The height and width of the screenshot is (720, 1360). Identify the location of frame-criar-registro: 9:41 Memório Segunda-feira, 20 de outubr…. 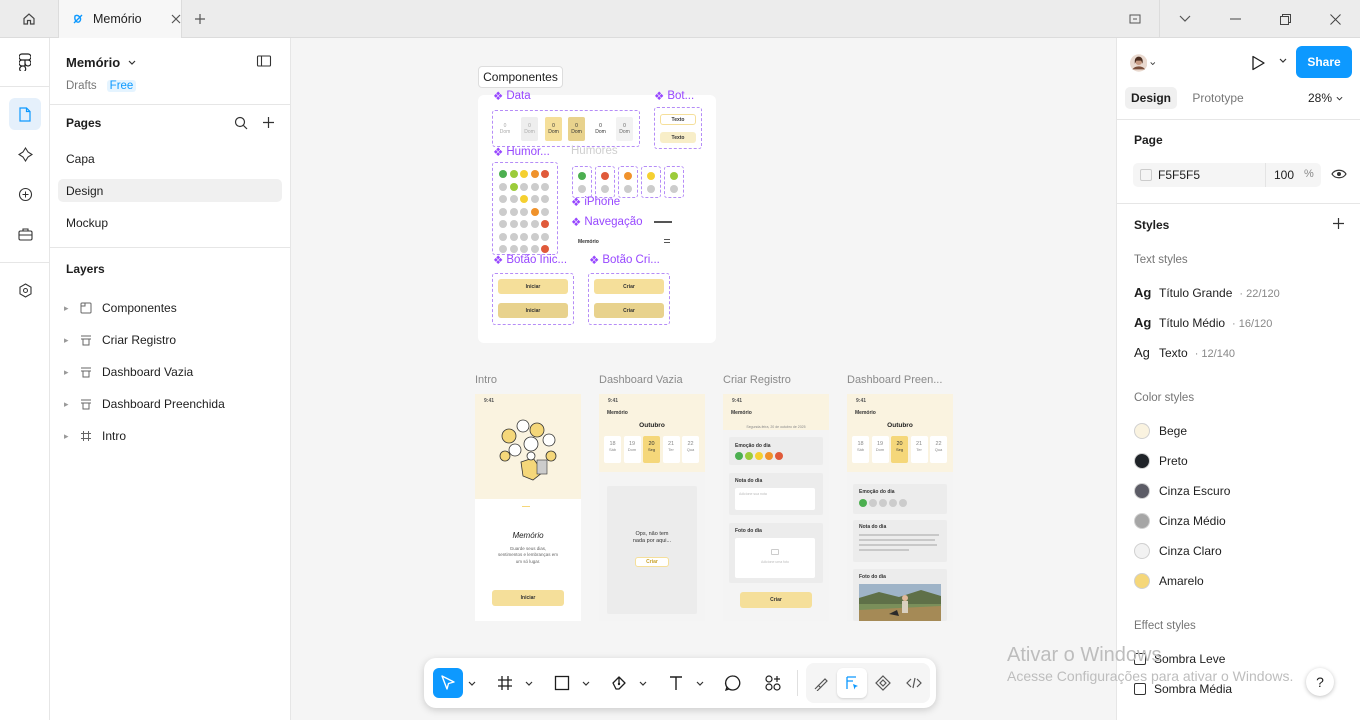
(776, 507).